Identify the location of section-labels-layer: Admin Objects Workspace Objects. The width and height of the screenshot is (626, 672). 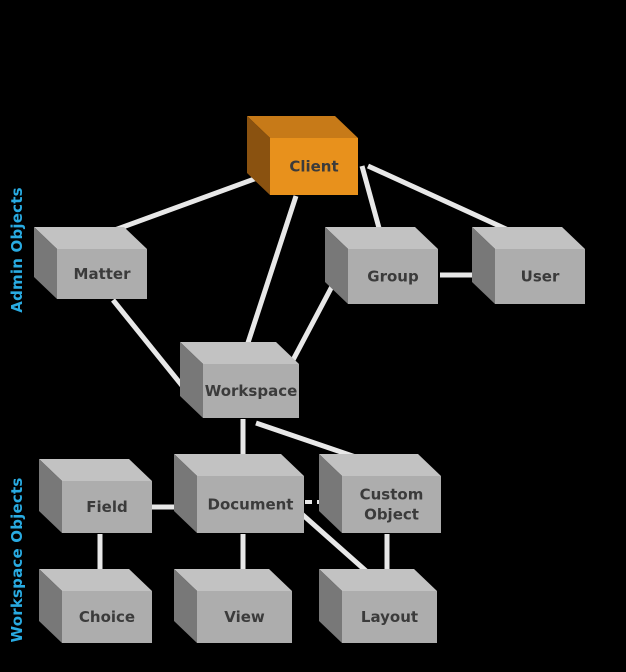
(17, 414).